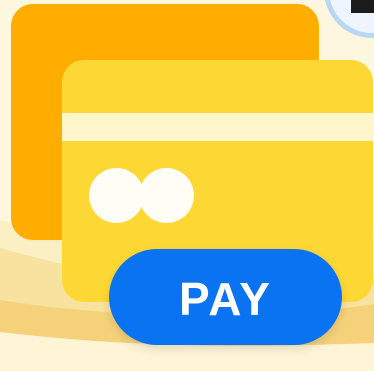 This screenshot has width=374, height=371. I want to click on magnetic-stripe, so click(217, 127).